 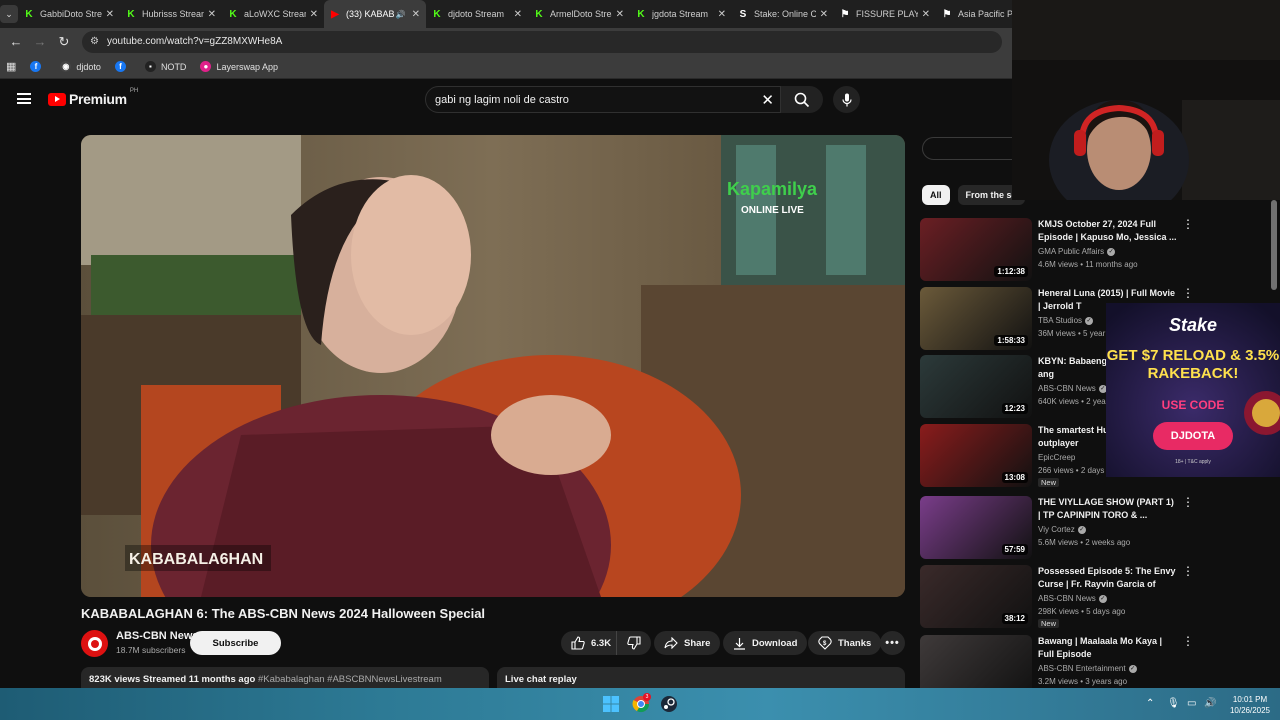 I want to click on browser-tab: K Hubrisss Stream ✕, so click(x=171, y=14).